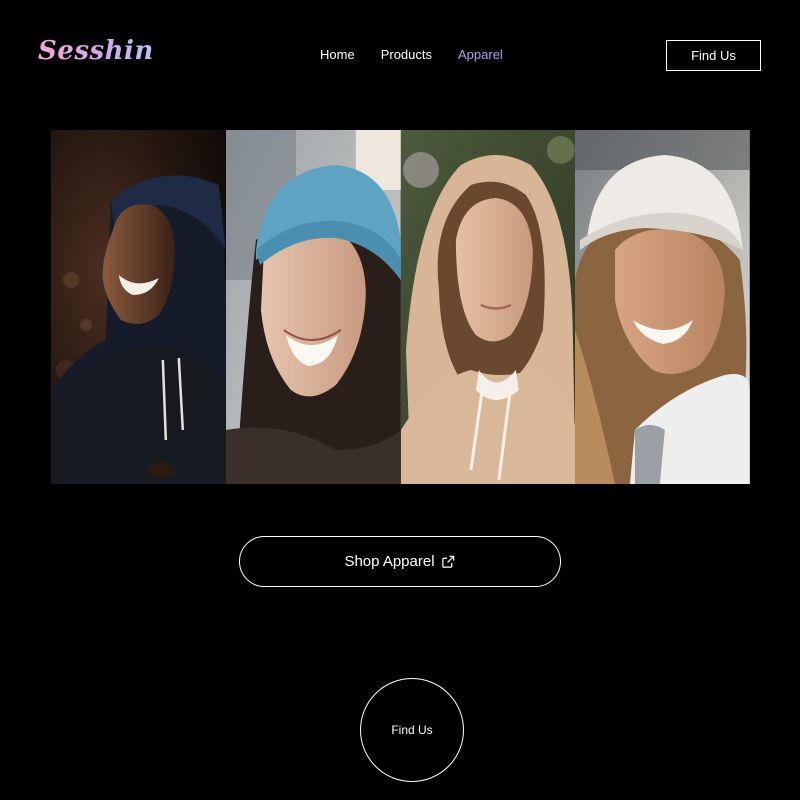 This screenshot has width=800, height=800. I want to click on external-link-icon, so click(448, 561).